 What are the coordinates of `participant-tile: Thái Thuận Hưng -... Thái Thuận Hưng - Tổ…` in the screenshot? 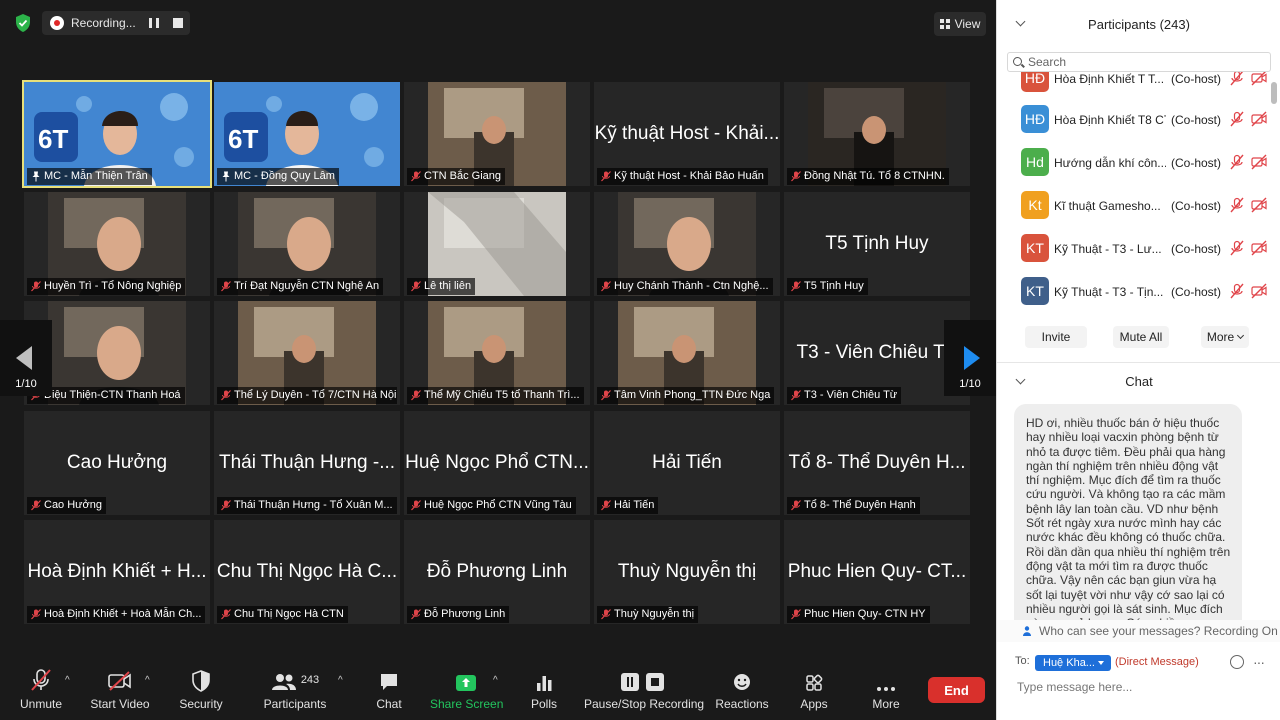 It's located at (307, 463).